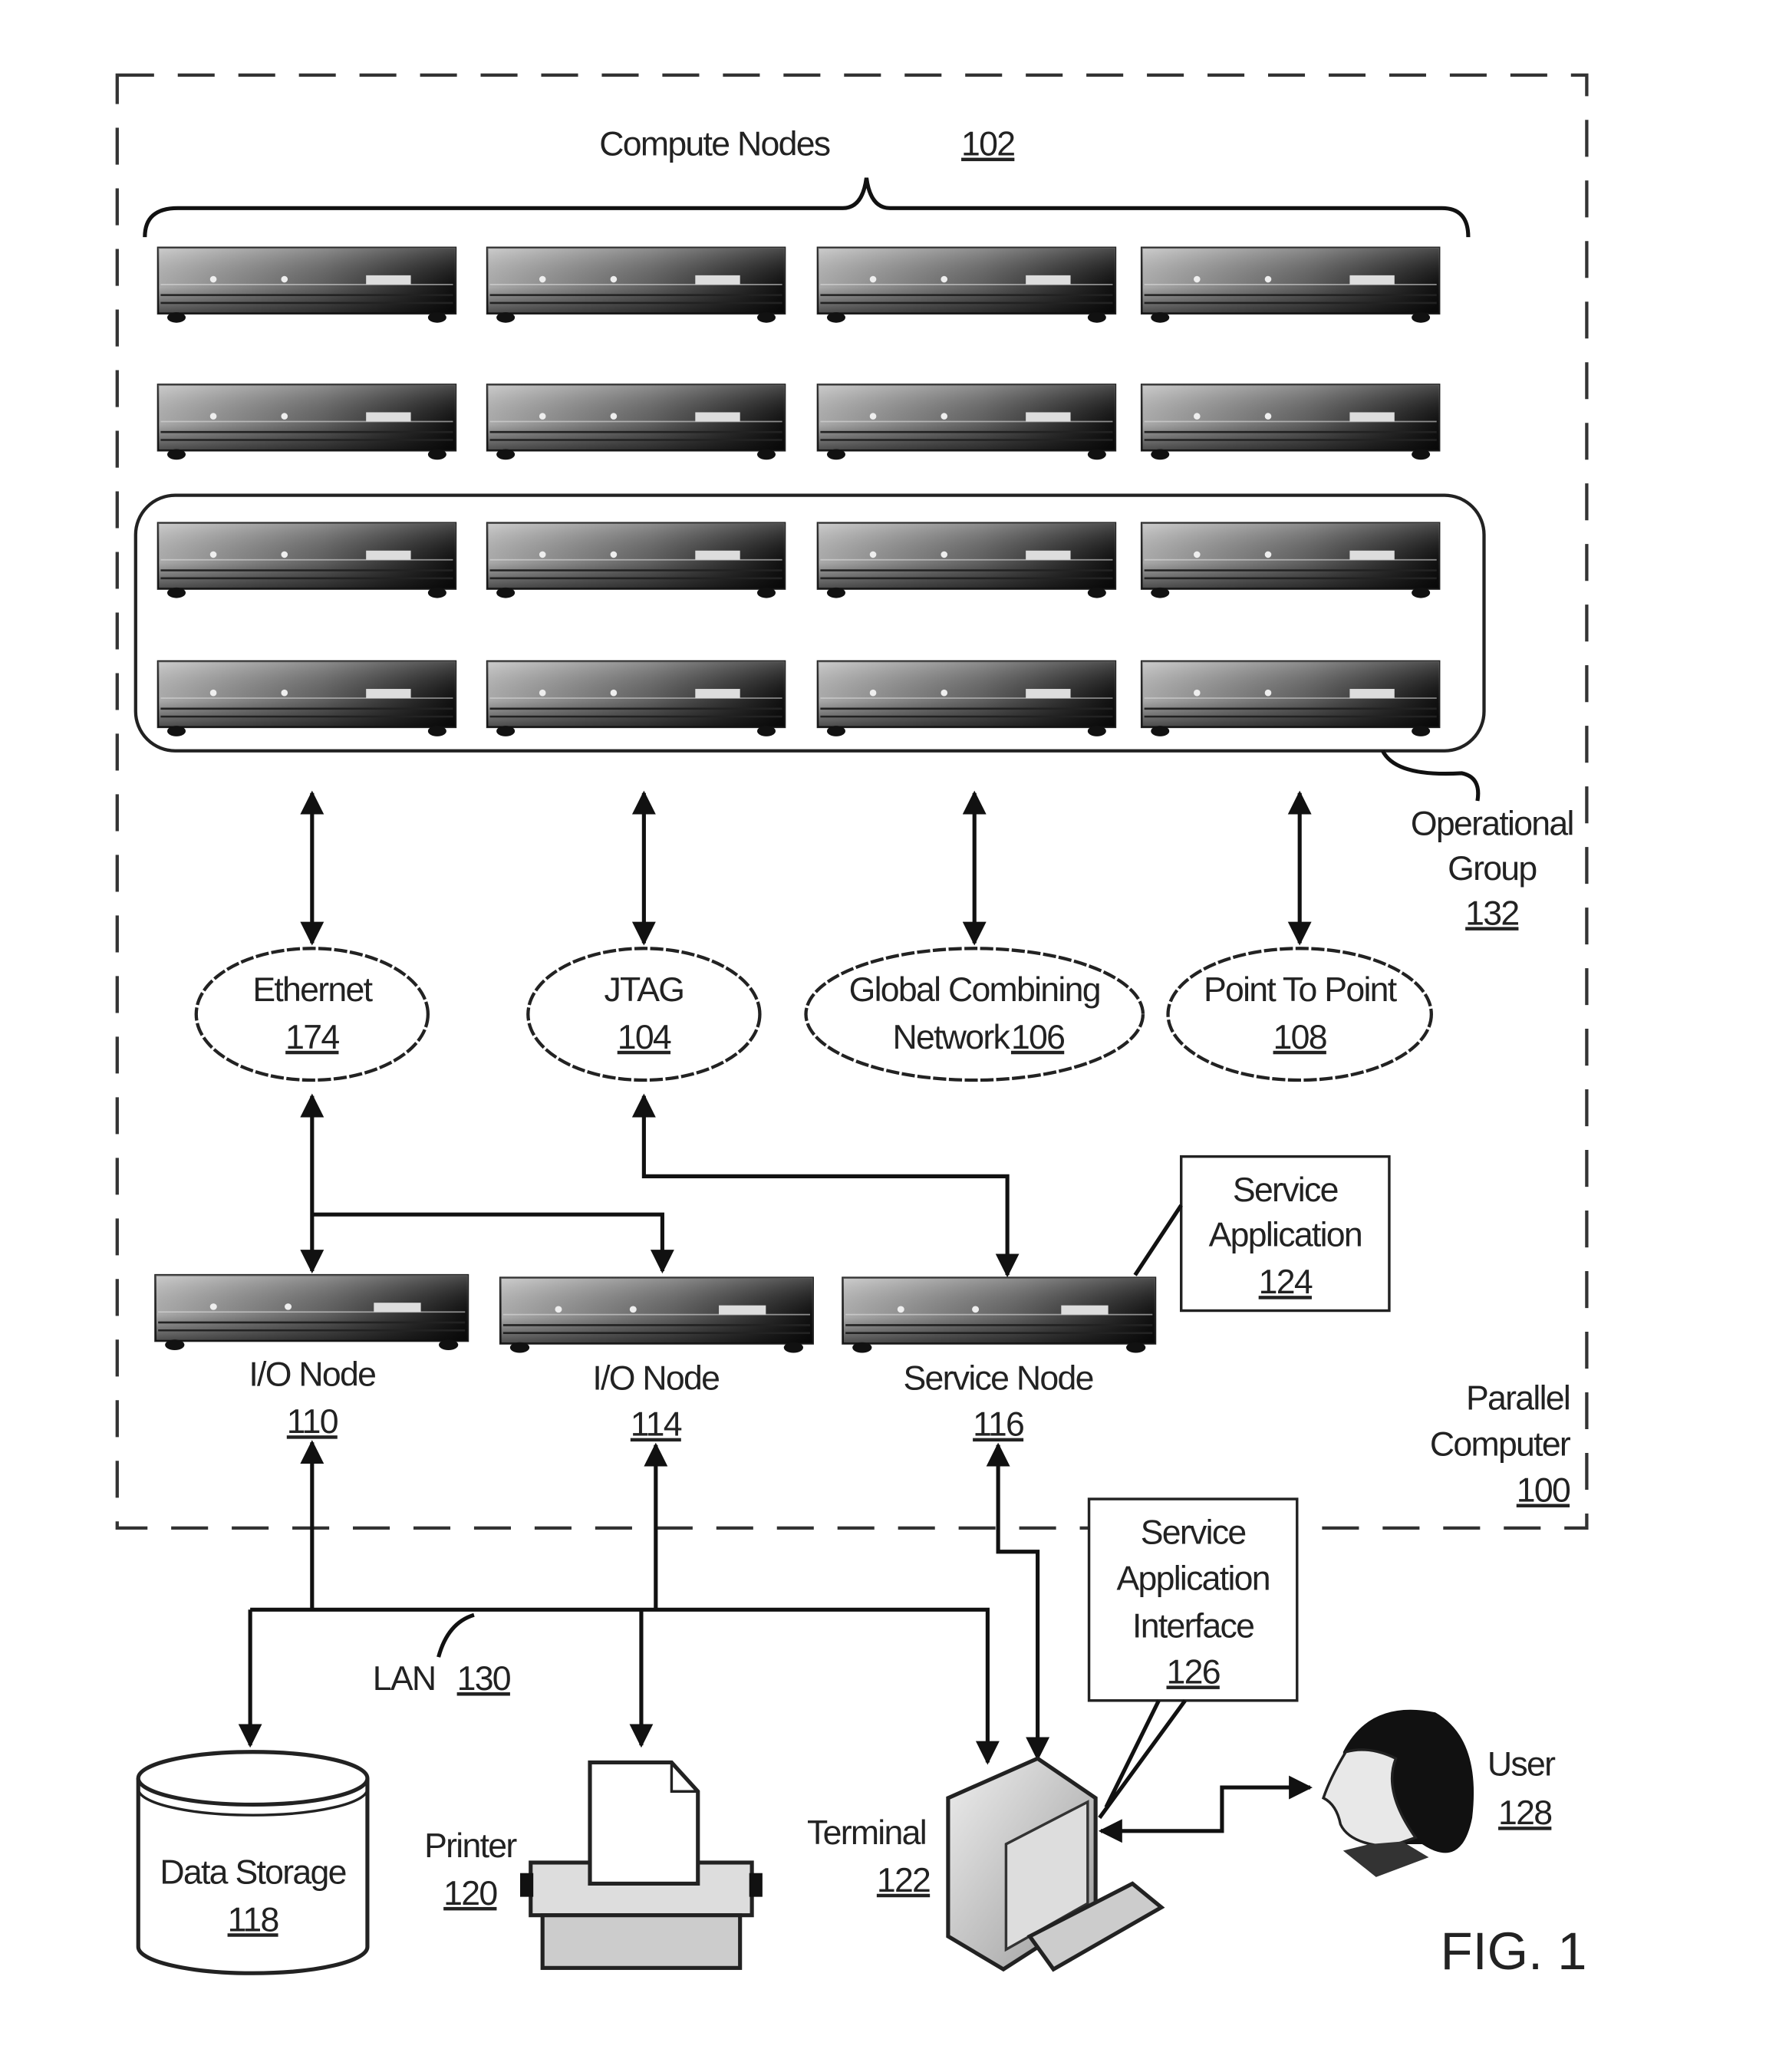 The image size is (1779, 2072). Describe the element at coordinates (625, 1686) in the screenshot. I see `lan-bus` at that location.